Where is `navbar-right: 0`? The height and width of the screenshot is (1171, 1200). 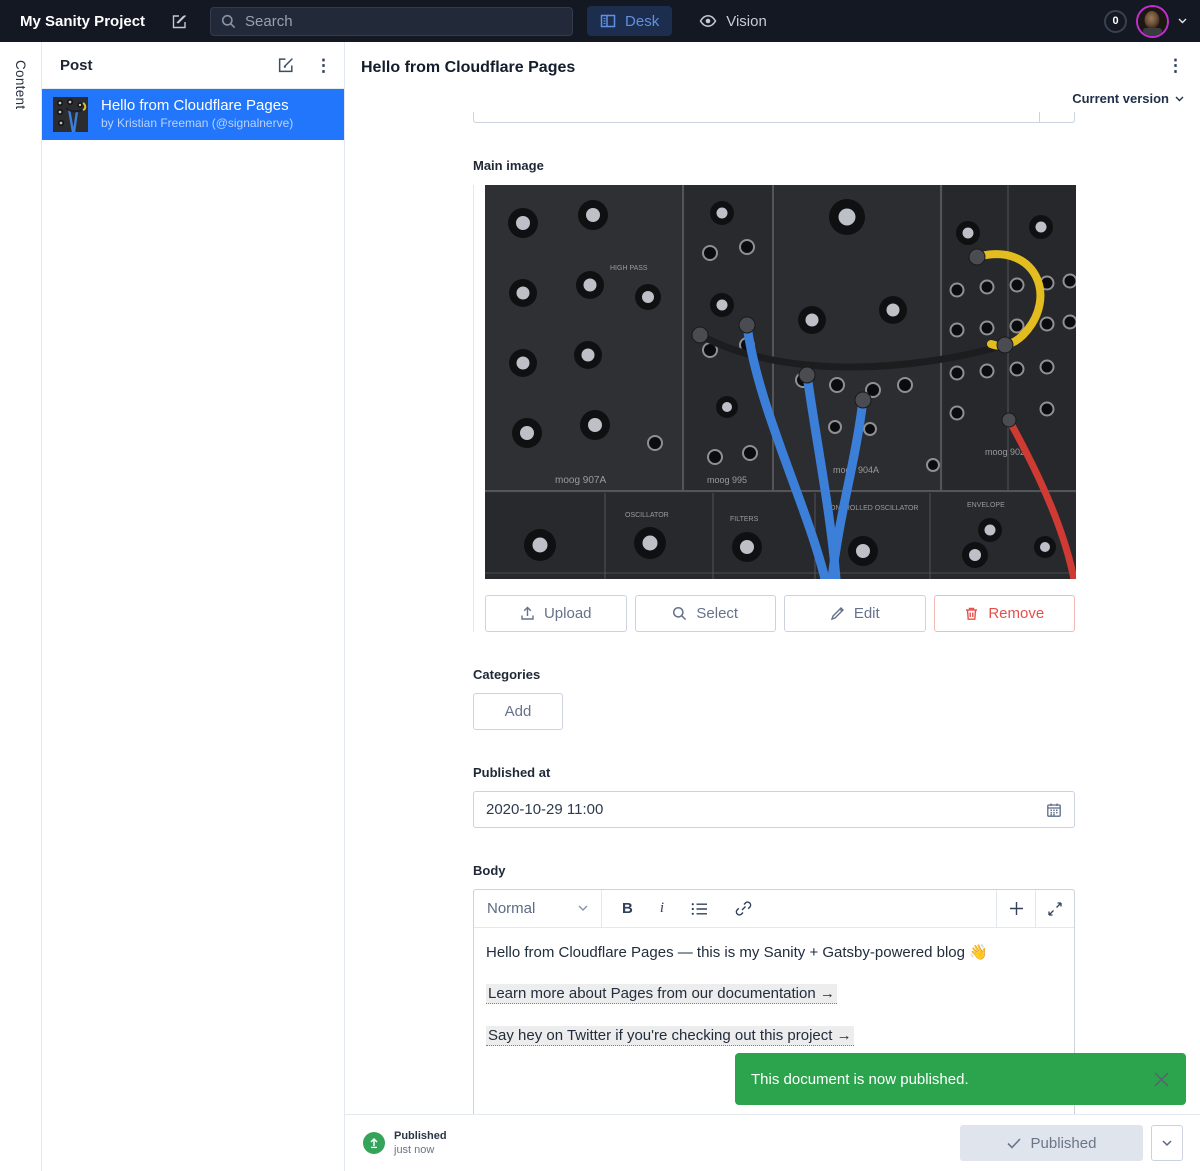
navbar-right: 0 is located at coordinates (1145, 21).